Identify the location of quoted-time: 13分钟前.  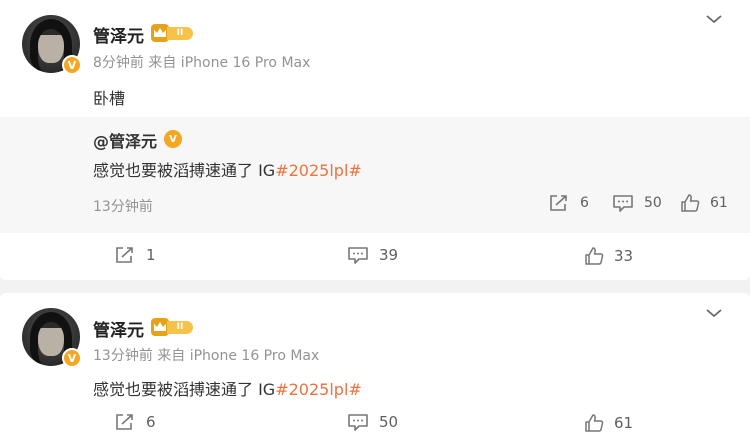
(123, 207).